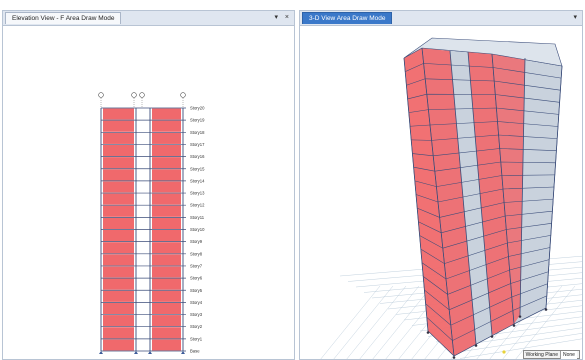 The image size is (585, 360). Describe the element at coordinates (196, 290) in the screenshot. I see `story-label: Story5` at that location.